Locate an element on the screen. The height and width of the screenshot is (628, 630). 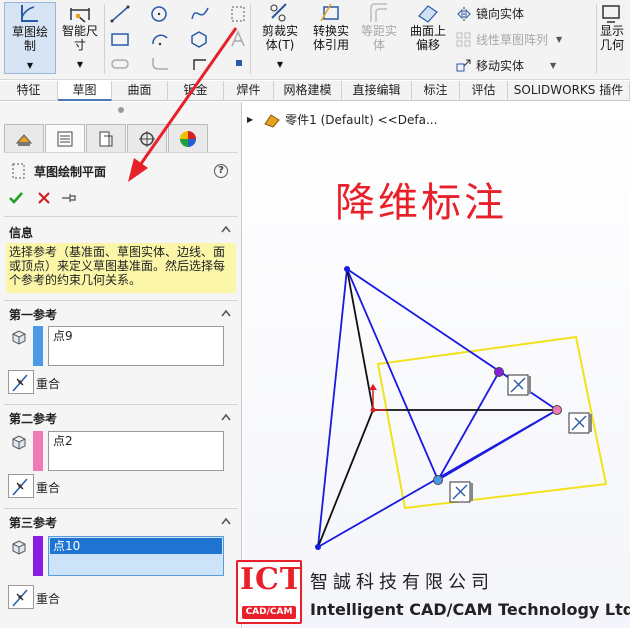
tab-sketch: 草图 is located at coordinates (85, 91).